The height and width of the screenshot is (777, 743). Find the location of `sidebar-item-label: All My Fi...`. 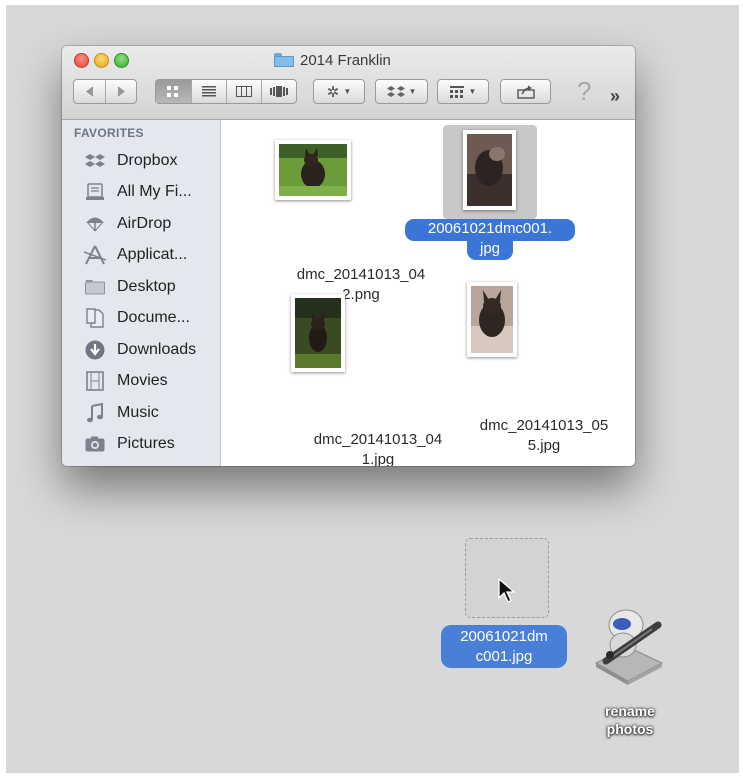

sidebar-item-label: All My Fi... is located at coordinates (154, 191).